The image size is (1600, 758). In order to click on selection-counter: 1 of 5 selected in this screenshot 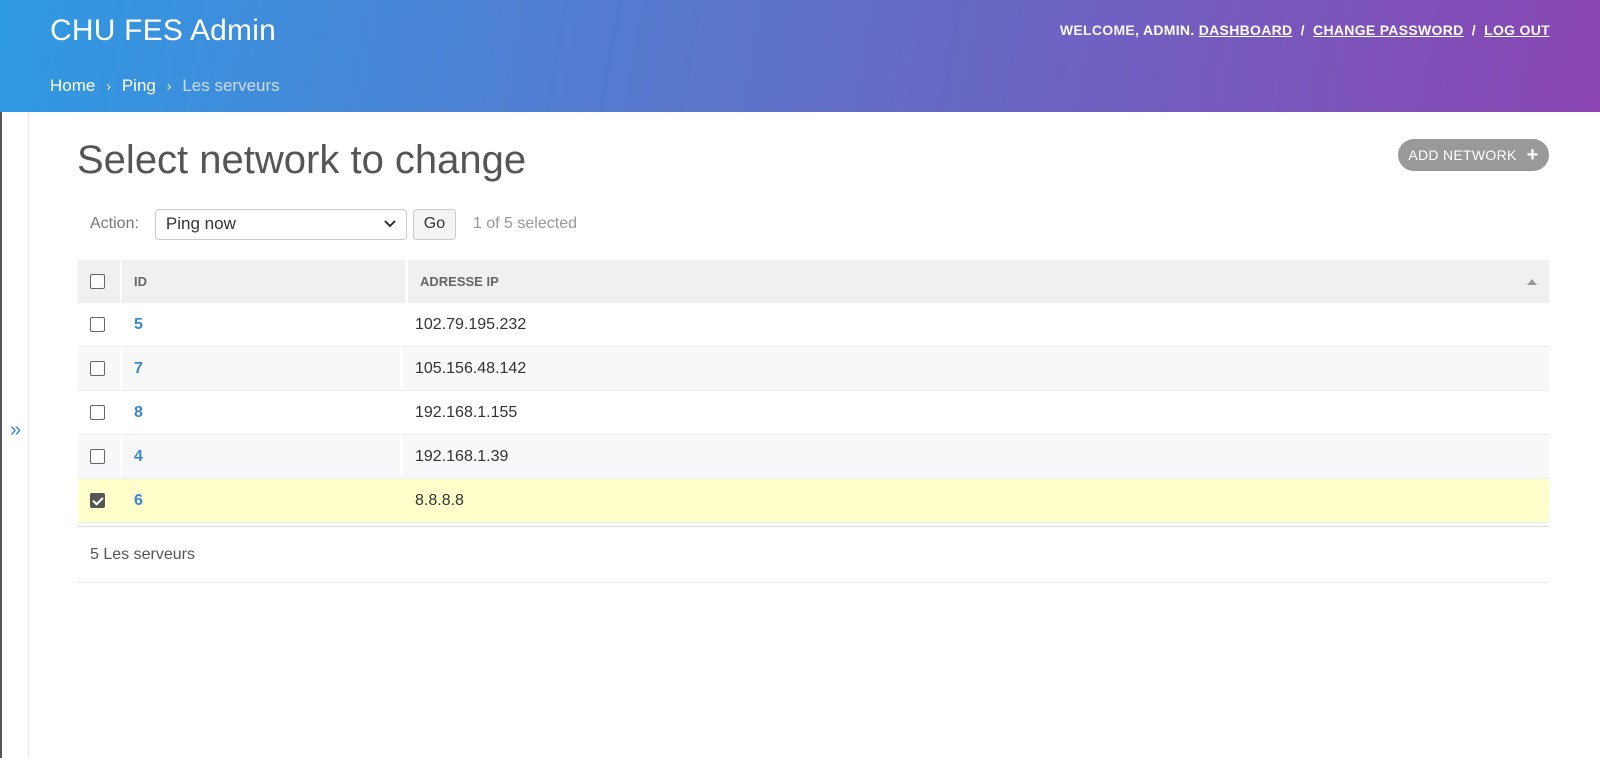, I will do `click(524, 223)`.